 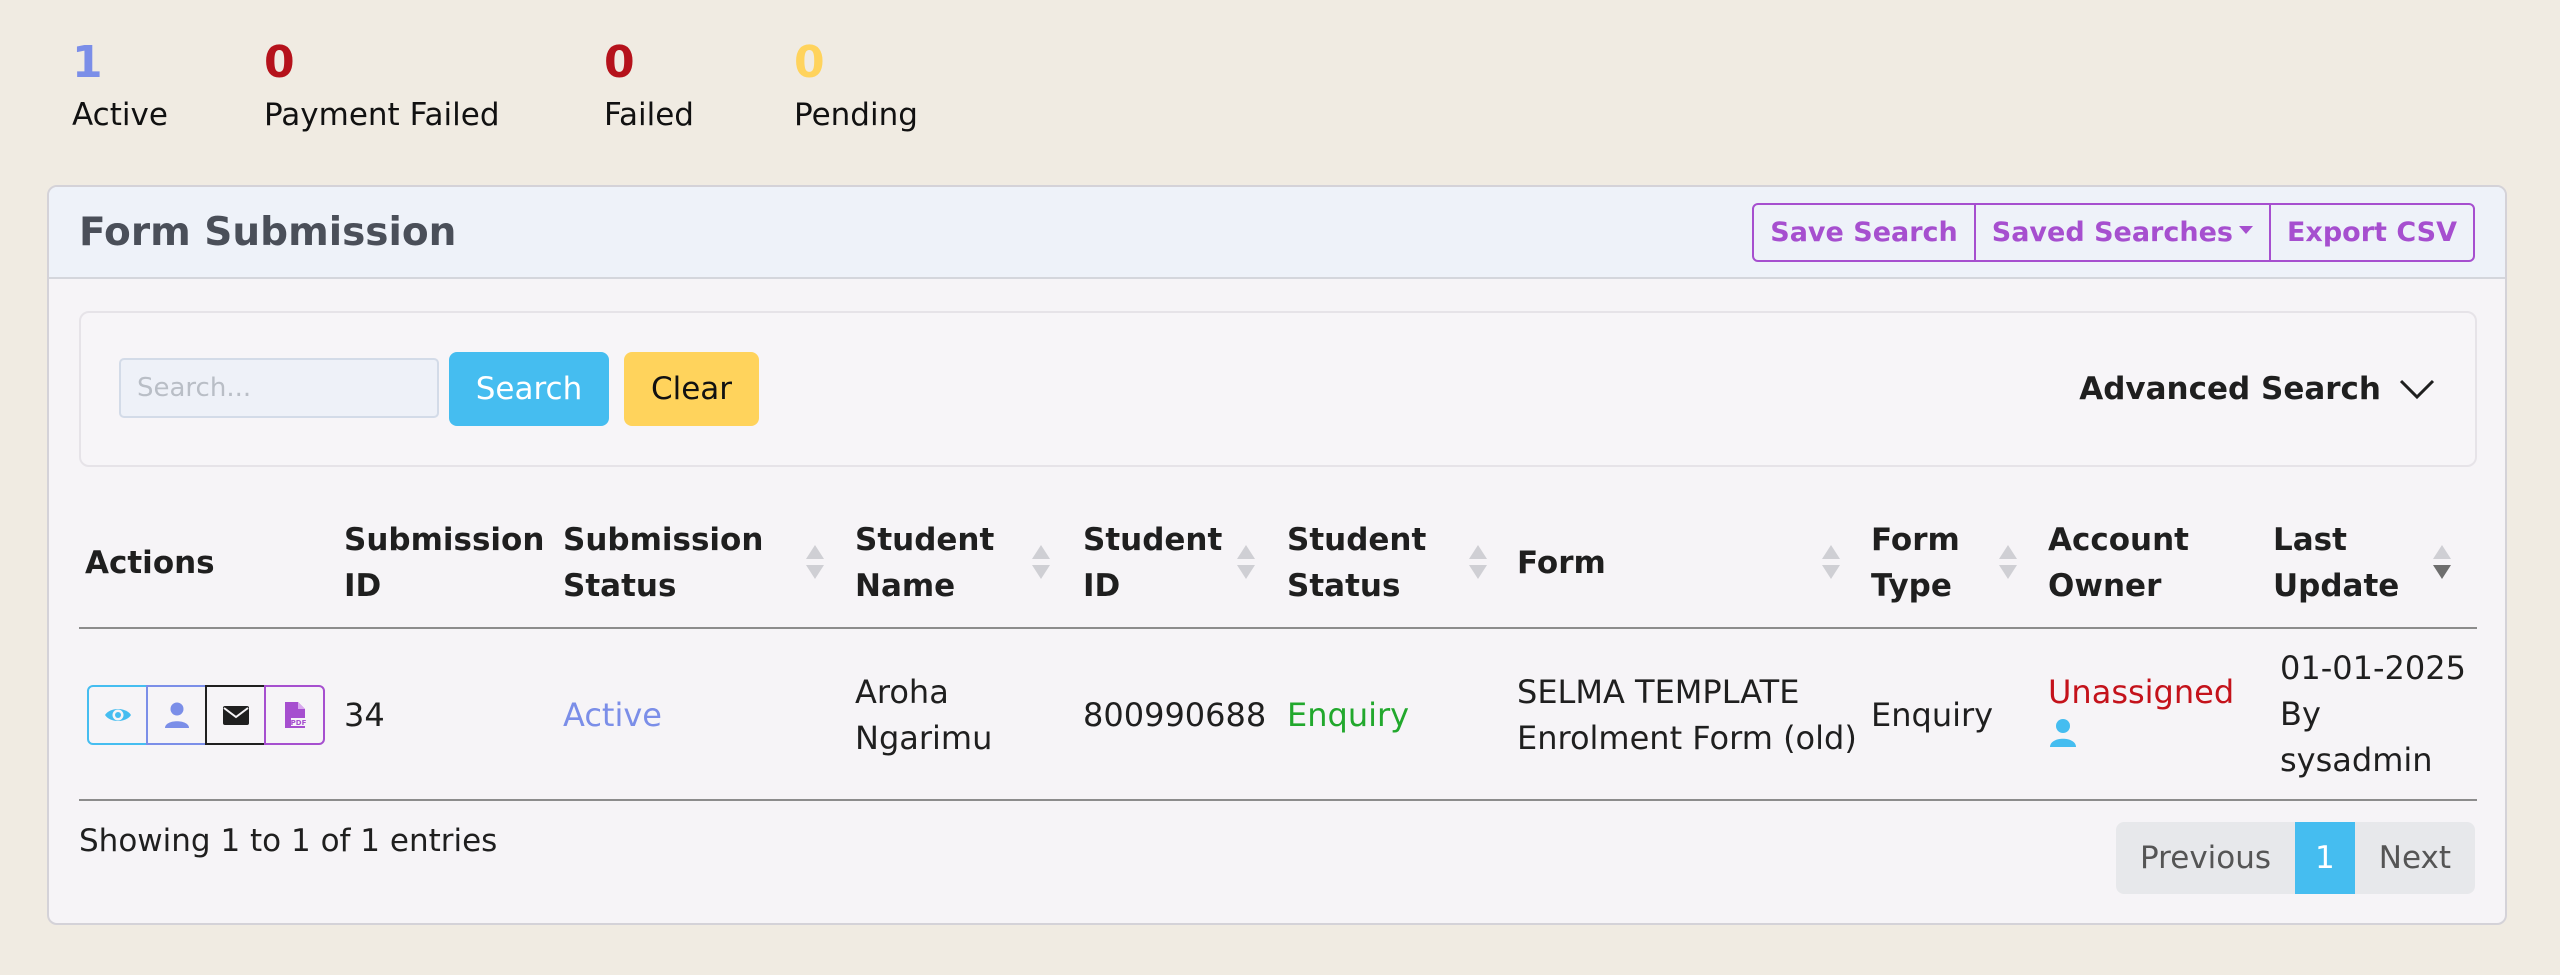 I want to click on student-first-name: Aroha, so click(x=902, y=692).